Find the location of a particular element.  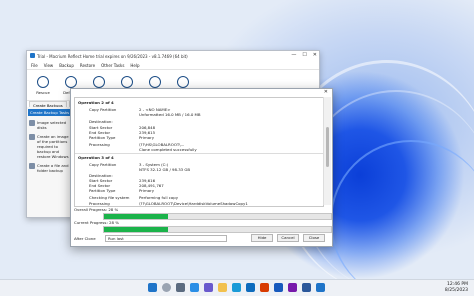

word-icon is located at coordinates (278, 287).